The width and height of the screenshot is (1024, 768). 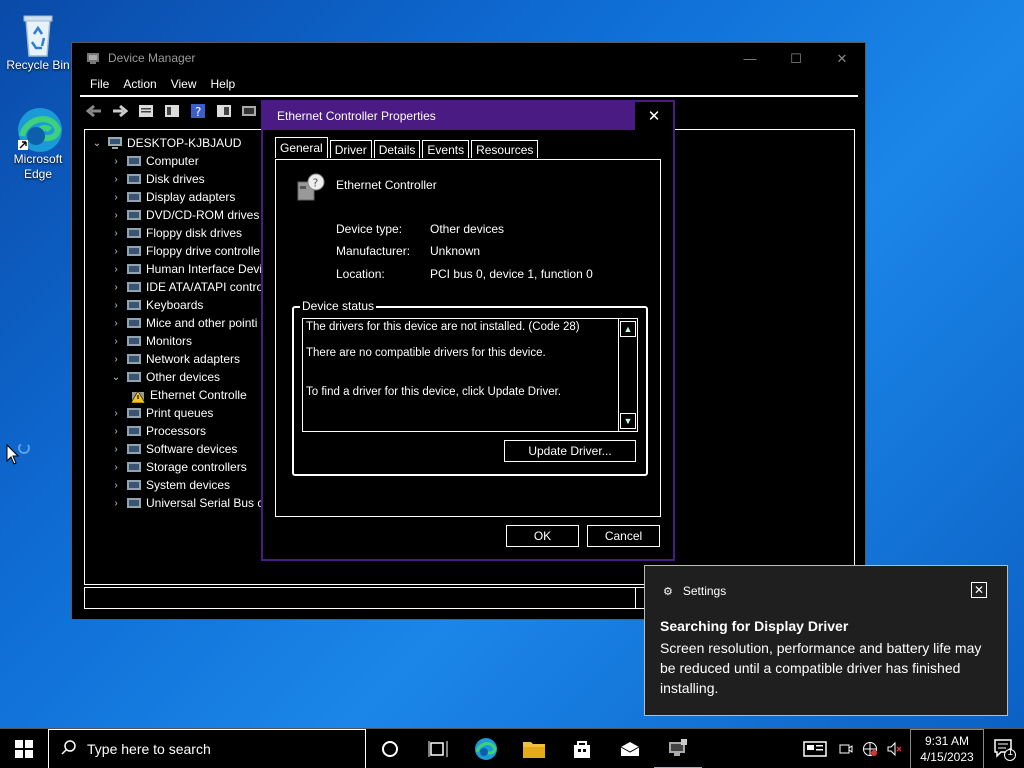 I want to click on monitor-icon, so click(x=134, y=341).